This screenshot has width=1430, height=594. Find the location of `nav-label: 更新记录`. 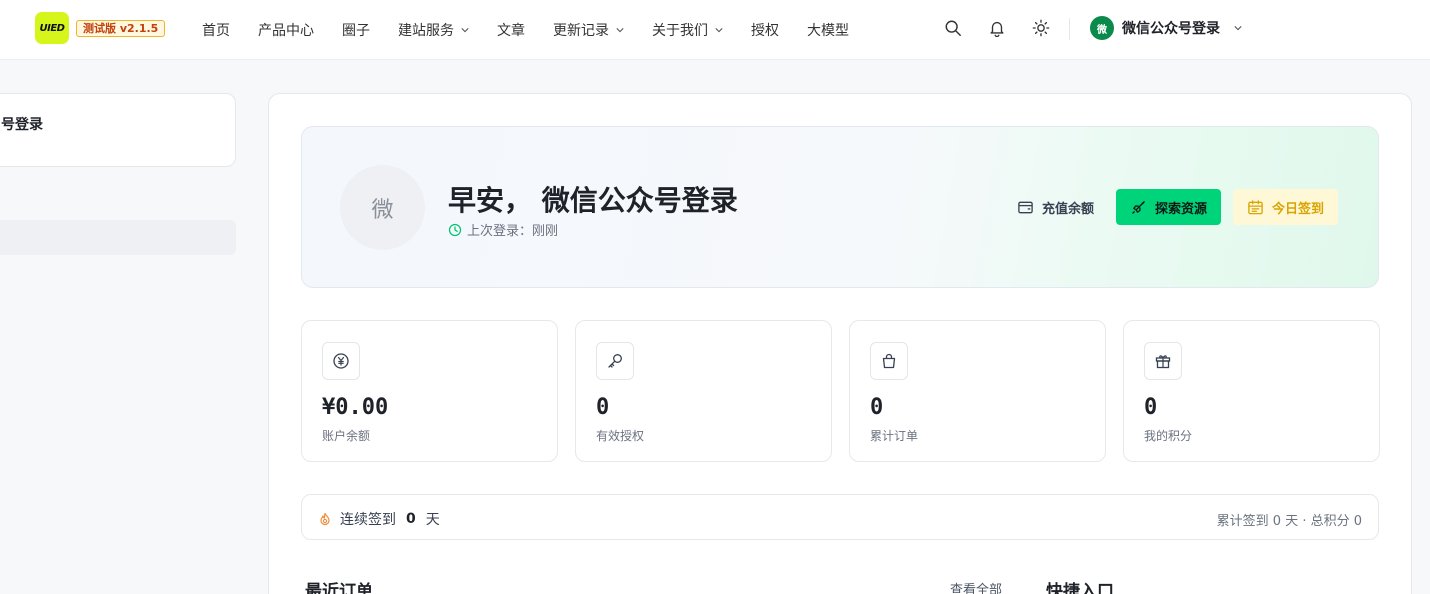

nav-label: 更新记录 is located at coordinates (581, 31).